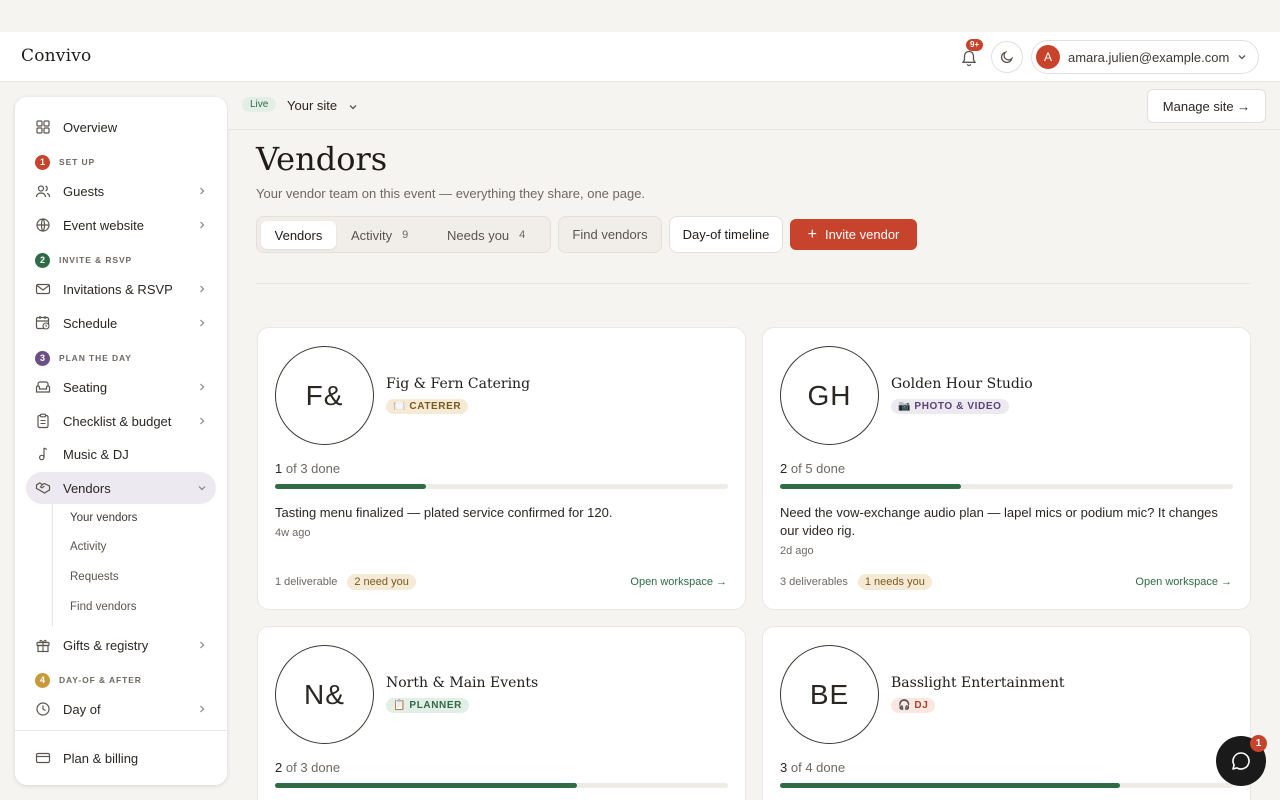 The width and height of the screenshot is (1280, 800). Describe the element at coordinates (894, 582) in the screenshot. I see `needs-you-badge: 1 needs you` at that location.